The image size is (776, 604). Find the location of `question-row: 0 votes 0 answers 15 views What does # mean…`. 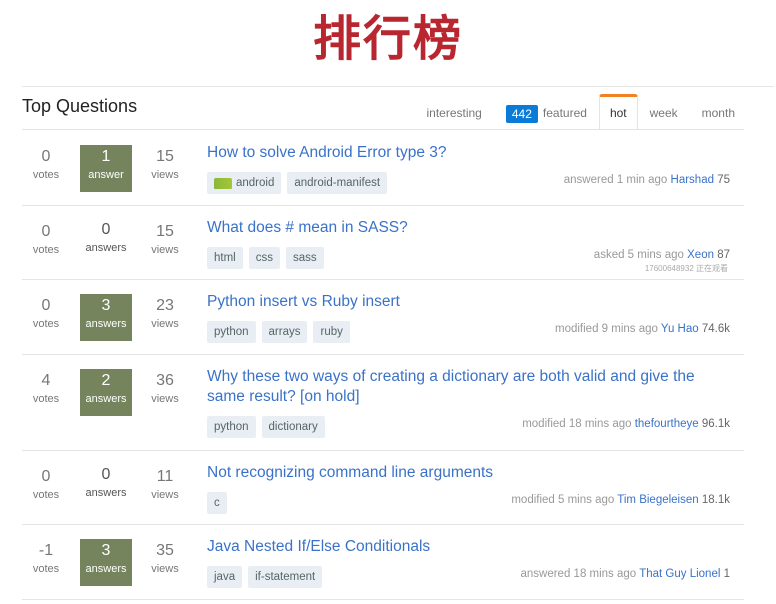

question-row: 0 votes 0 answers 15 views What does # mean… is located at coordinates (383, 243).